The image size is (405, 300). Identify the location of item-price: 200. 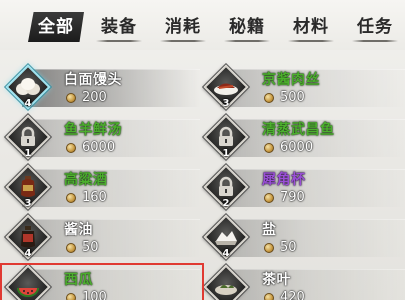
(86, 97).